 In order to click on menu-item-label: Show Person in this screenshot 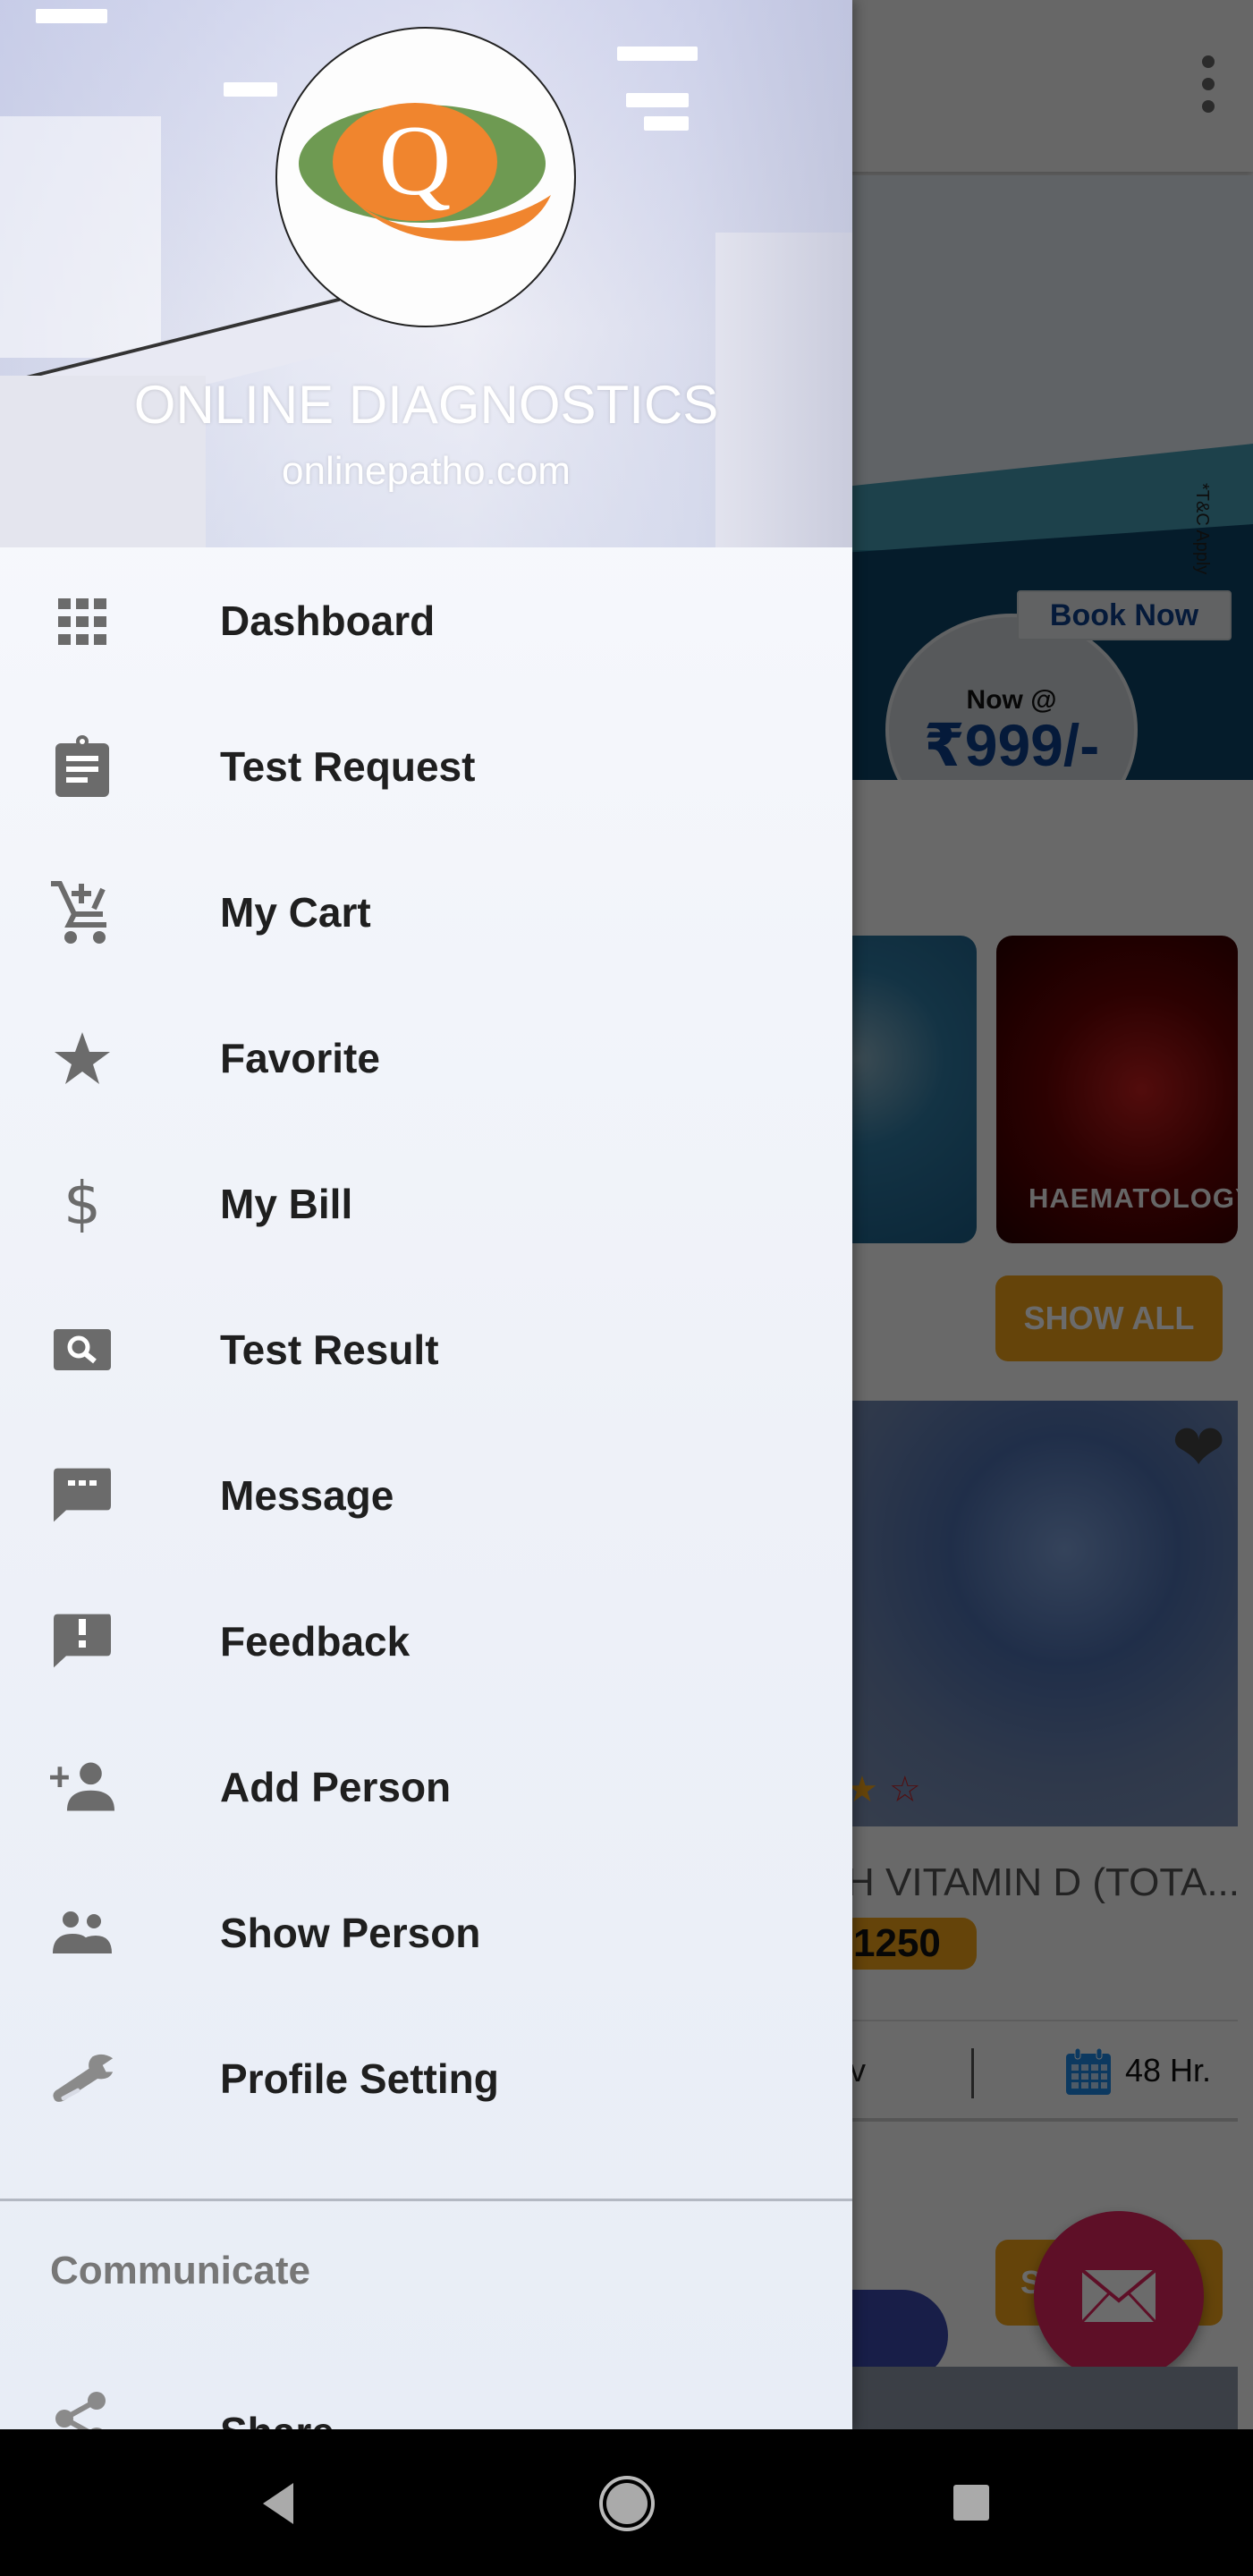, I will do `click(350, 1932)`.